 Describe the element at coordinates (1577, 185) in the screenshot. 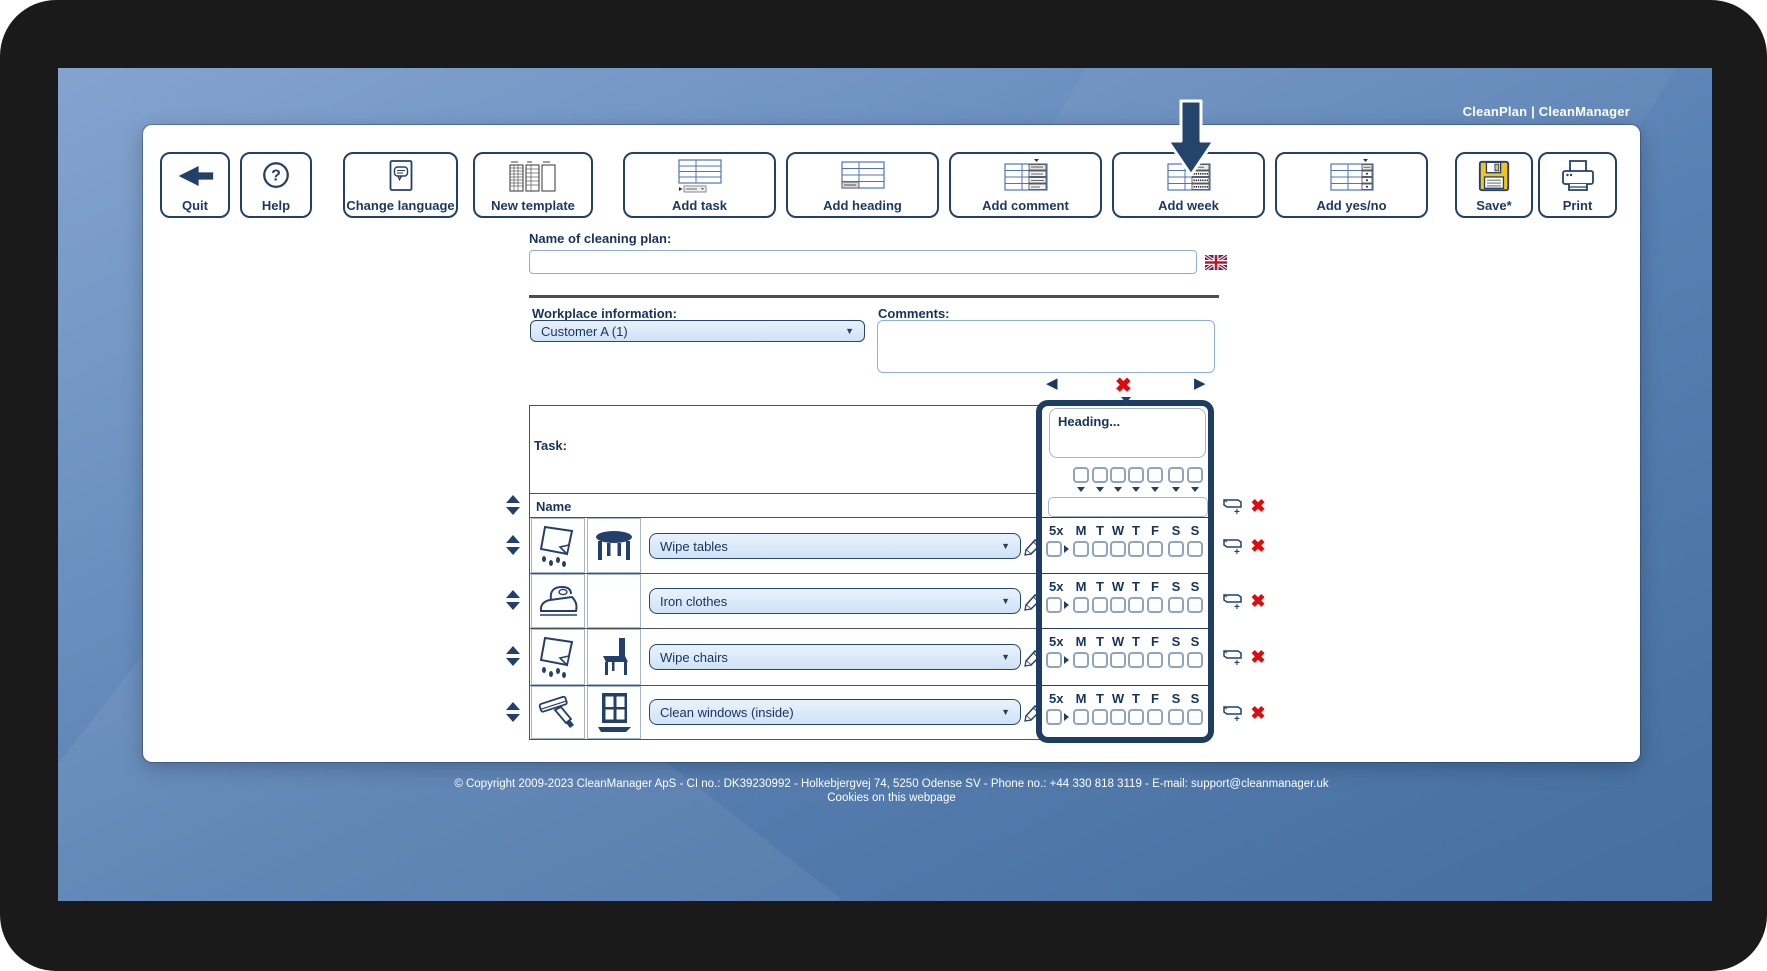

I see `print-button: Print` at that location.